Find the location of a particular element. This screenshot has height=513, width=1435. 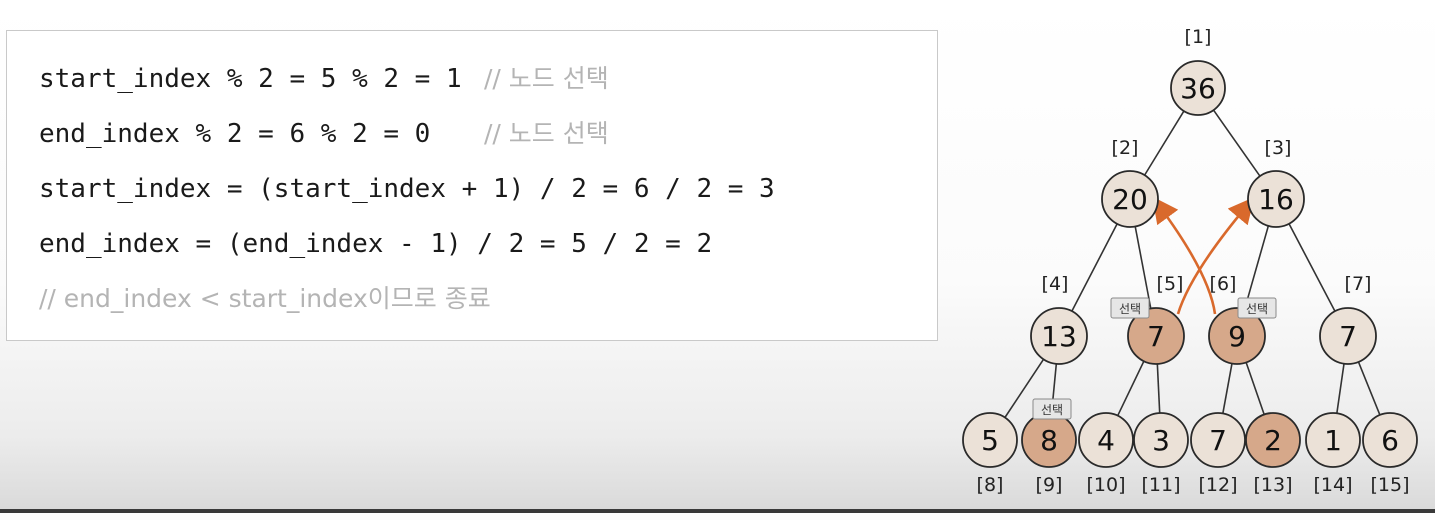

node-value: 1 is located at coordinates (1333, 440).